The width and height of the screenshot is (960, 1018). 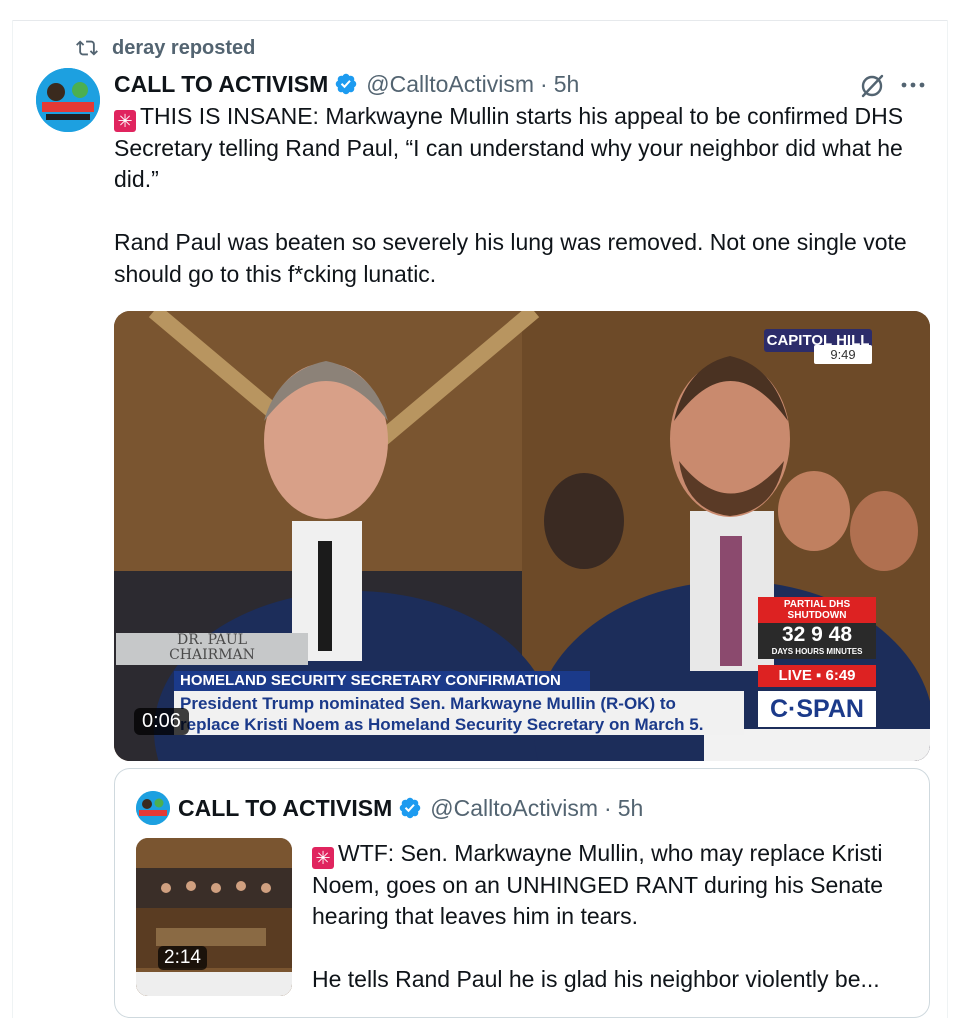 I want to click on author-handle: @CalltoActivism, so click(x=450, y=84).